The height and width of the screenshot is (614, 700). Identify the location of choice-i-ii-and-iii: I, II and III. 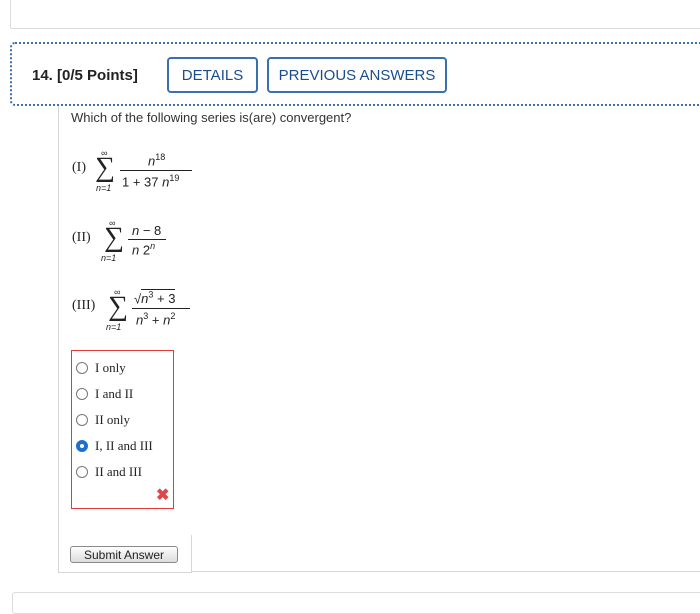
(114, 446).